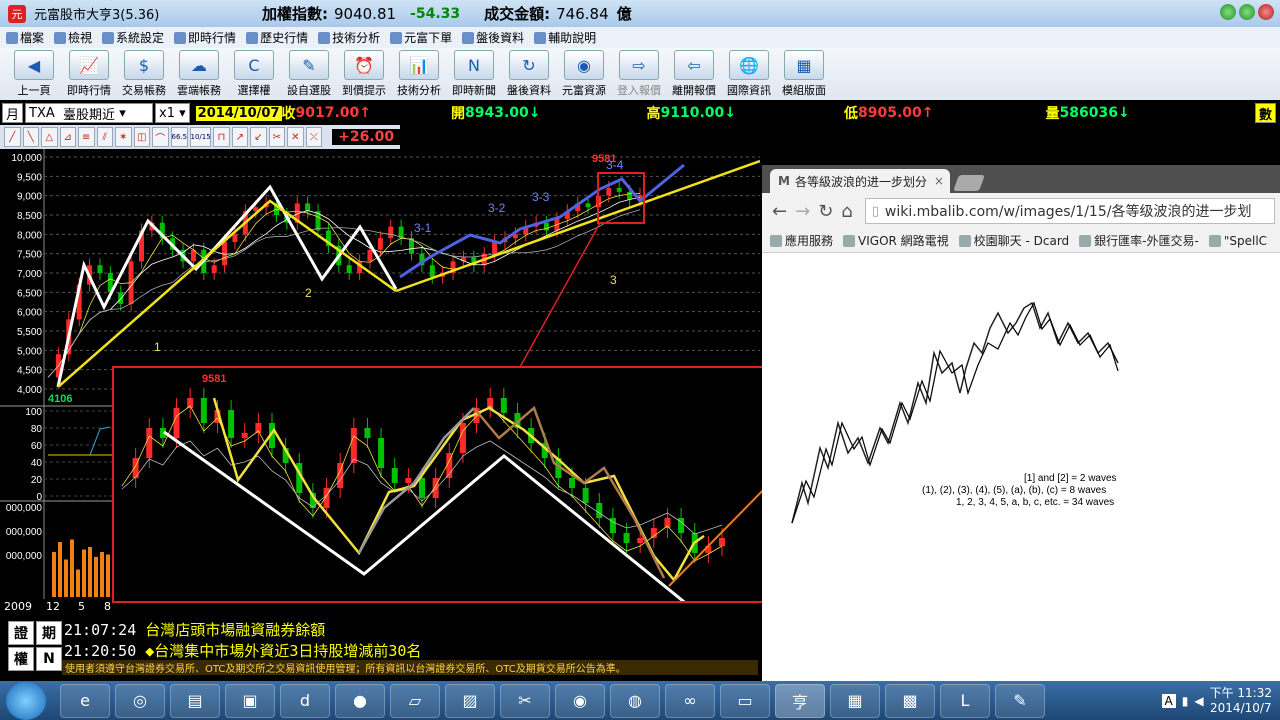 The width and height of the screenshot is (1280, 720). Describe the element at coordinates (1198, 701) in the screenshot. I see `volume-icon: ◀` at that location.